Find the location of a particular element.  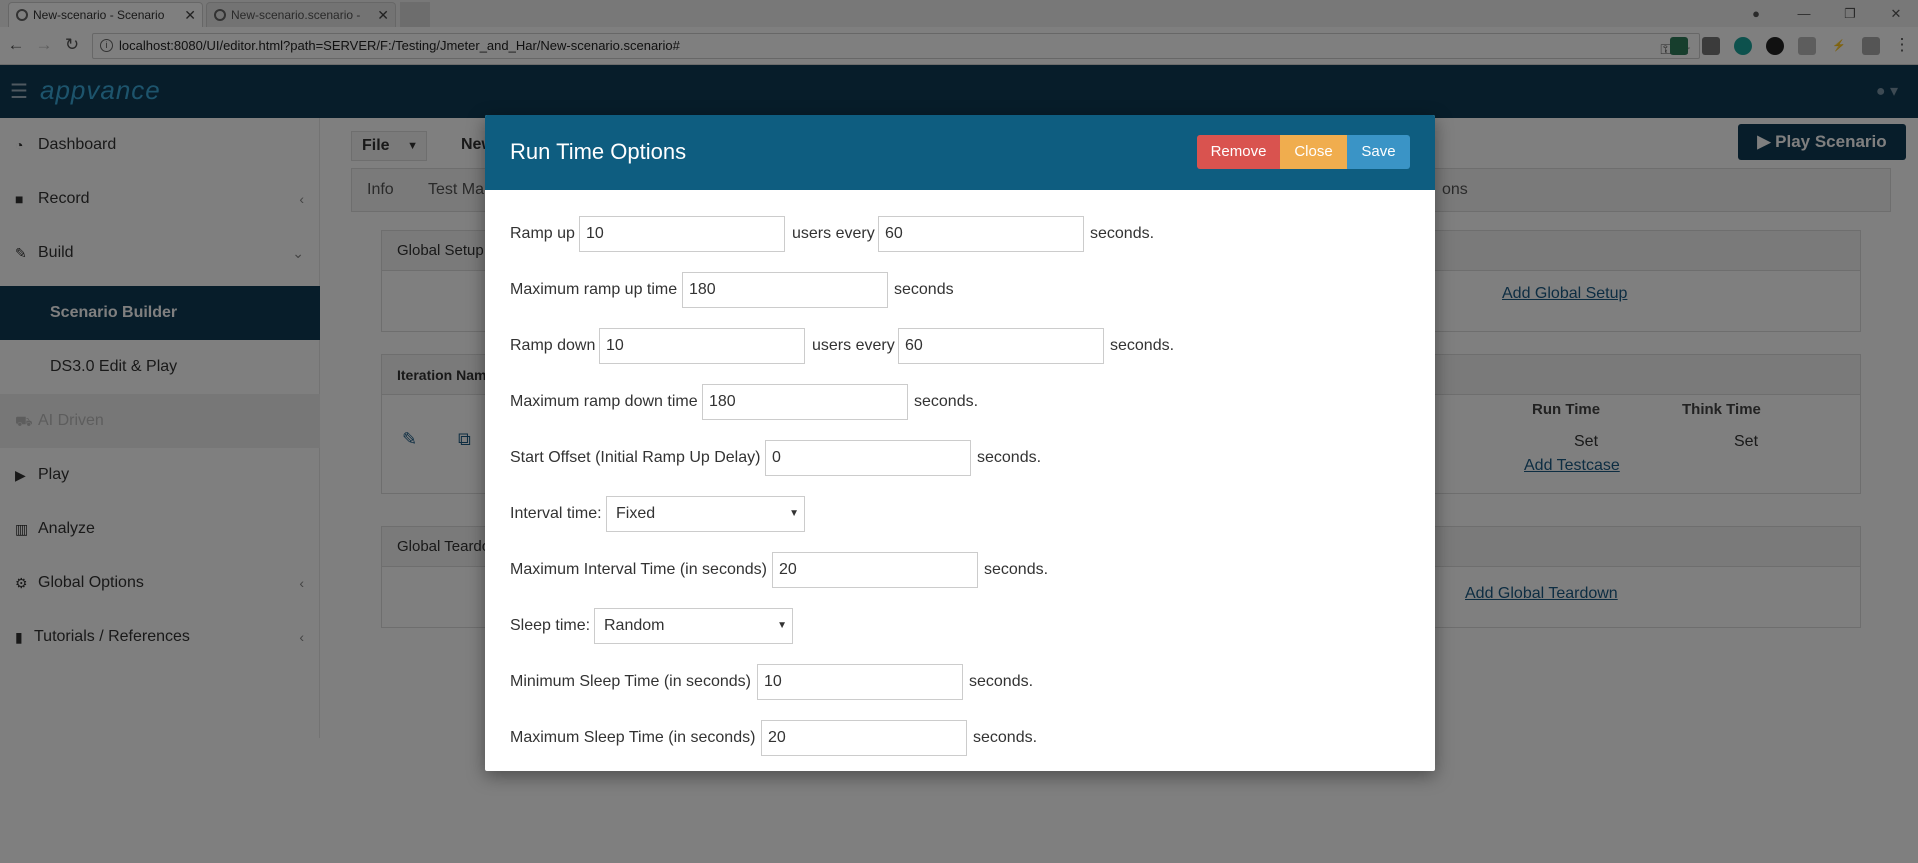

interval-time-selected: Fixed is located at coordinates (636, 513).